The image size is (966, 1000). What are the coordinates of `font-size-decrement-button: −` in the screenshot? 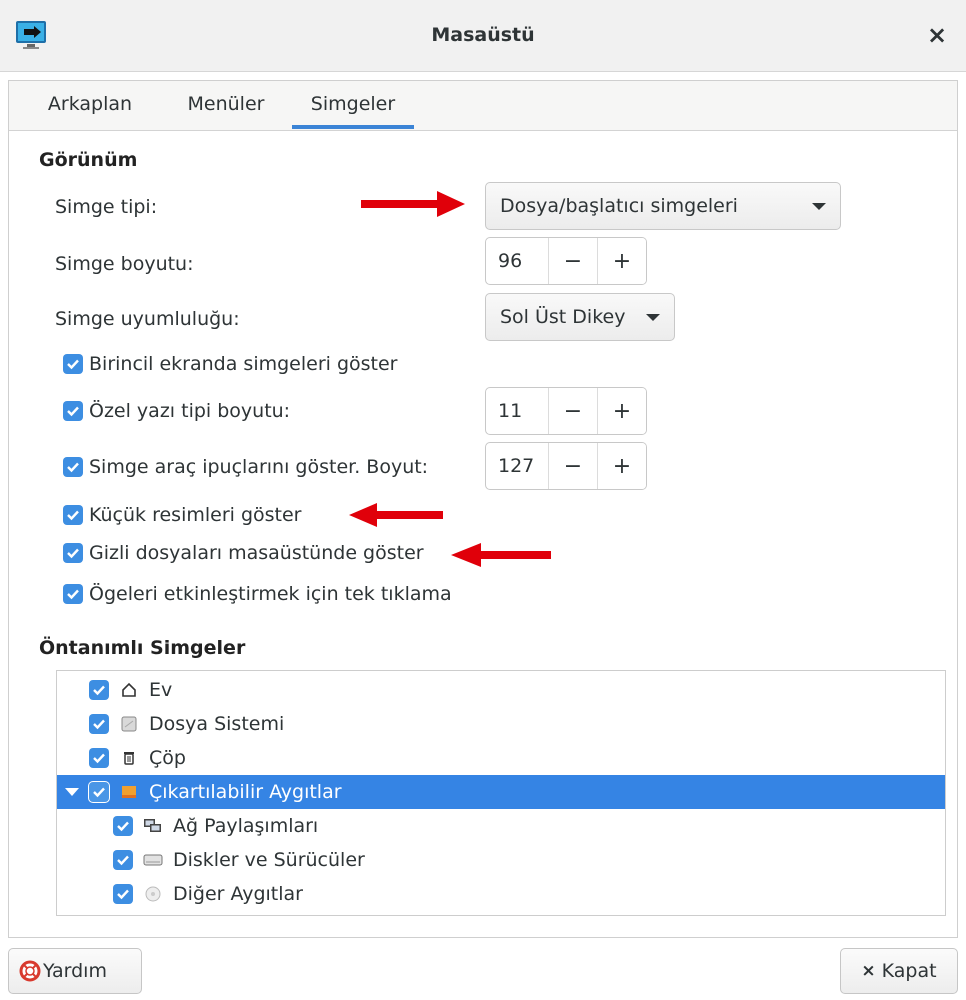 It's located at (572, 411).